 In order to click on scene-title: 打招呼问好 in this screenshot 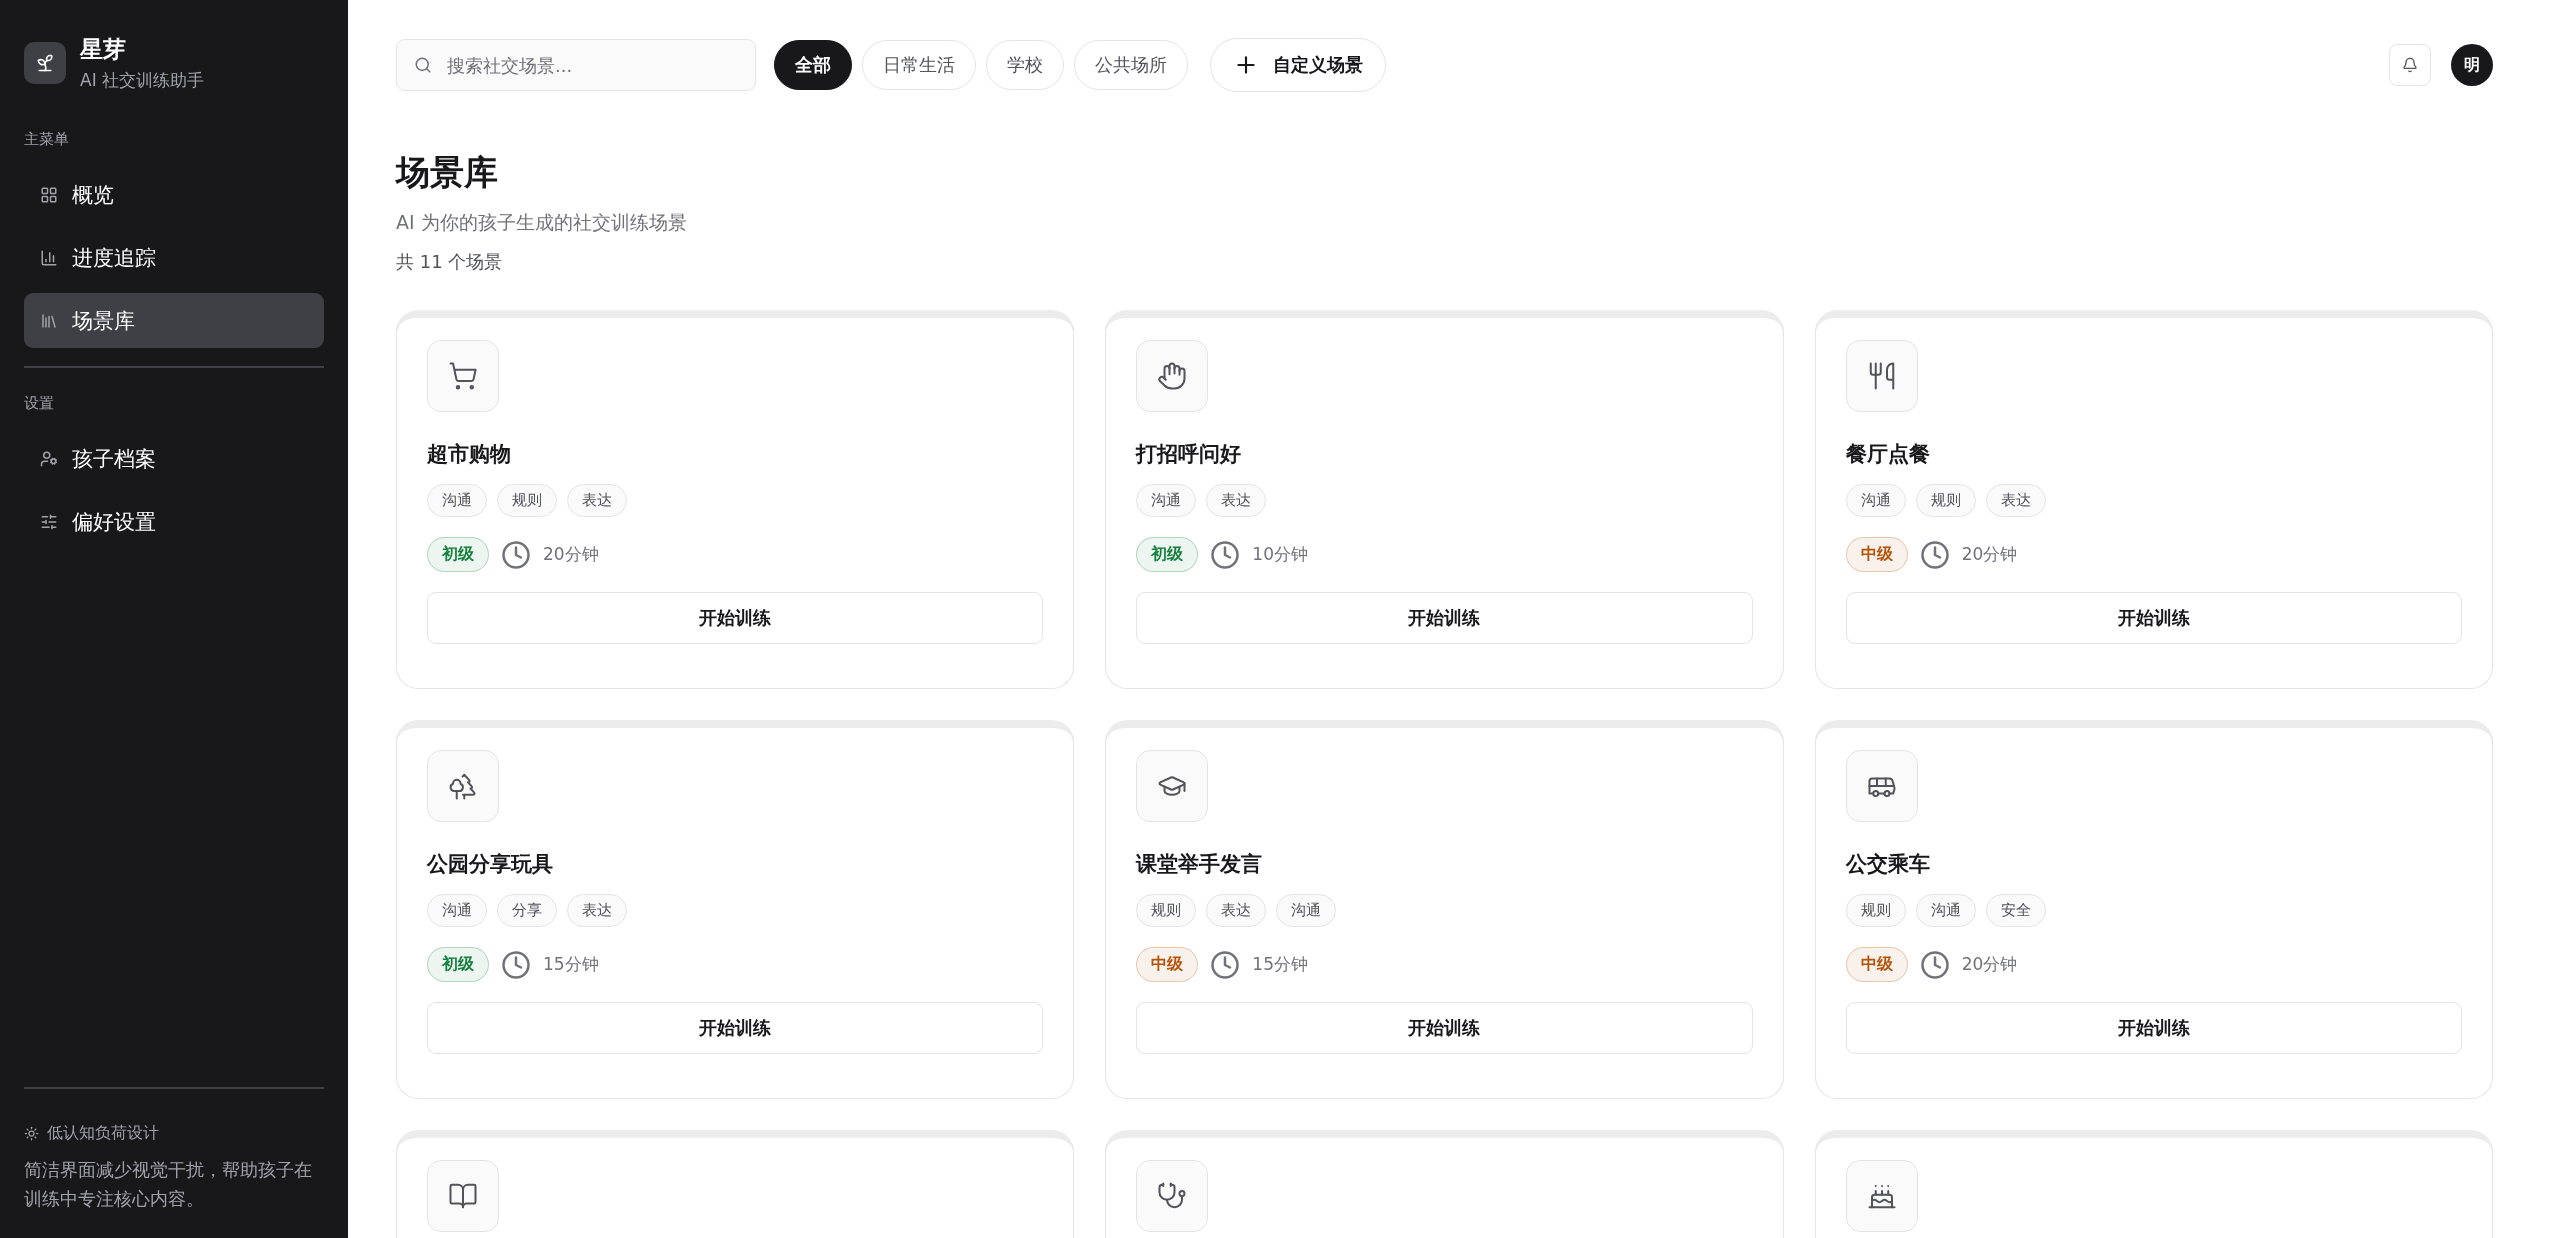, I will do `click(1189, 454)`.